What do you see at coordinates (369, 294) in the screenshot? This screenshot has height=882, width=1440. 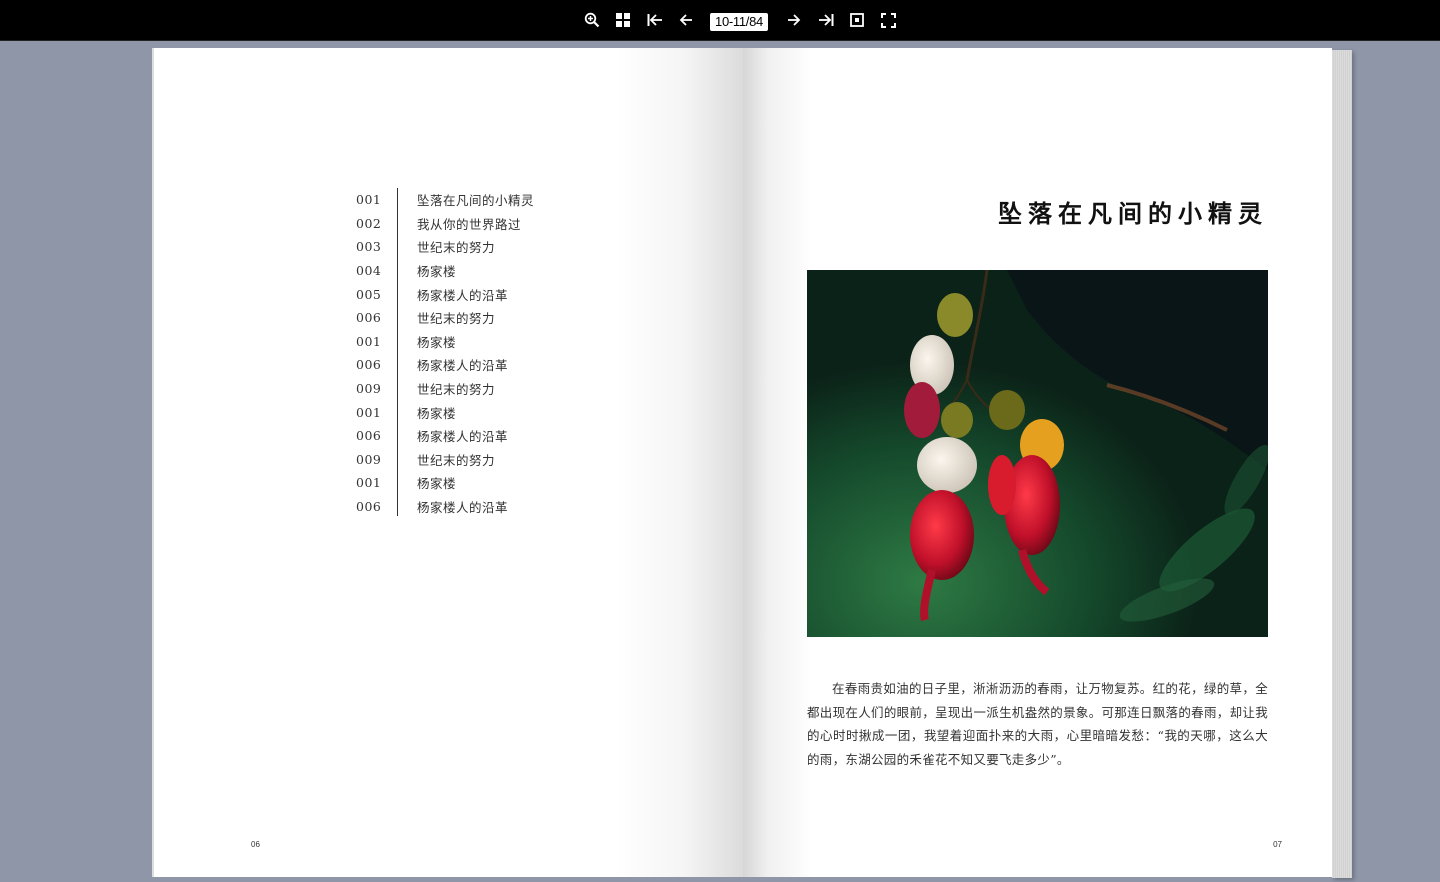 I see `toc-number: 005` at bounding box center [369, 294].